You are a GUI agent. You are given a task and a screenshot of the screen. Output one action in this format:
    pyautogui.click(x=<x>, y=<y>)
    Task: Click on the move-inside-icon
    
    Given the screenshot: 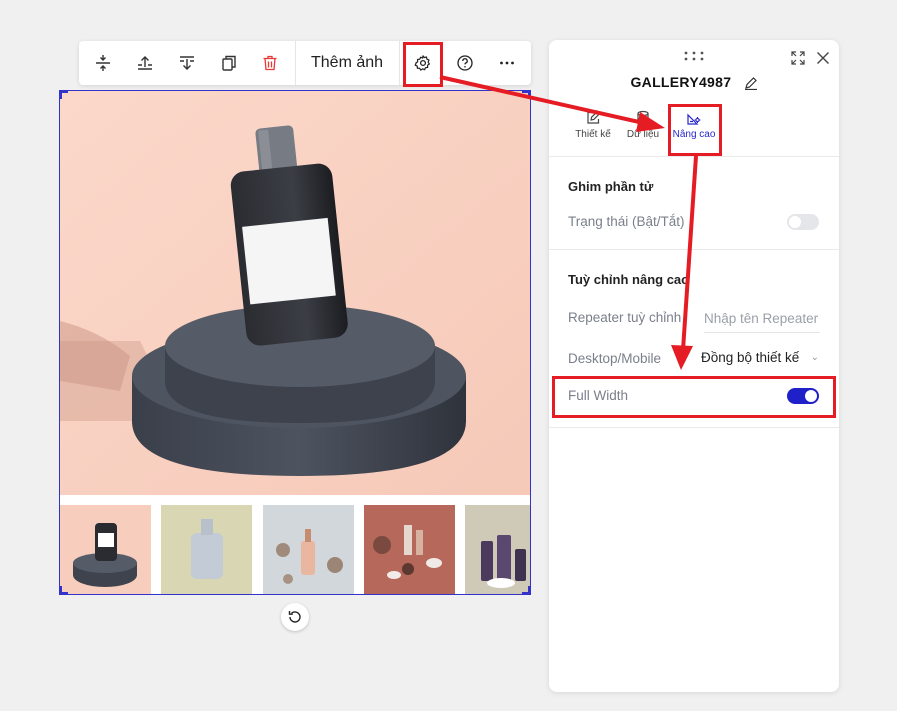 What is the action you would take?
    pyautogui.click(x=103, y=63)
    